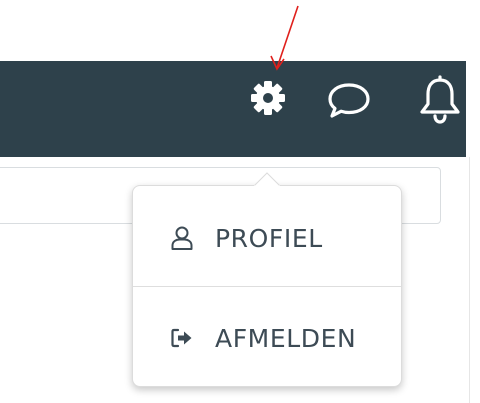 The width and height of the screenshot is (480, 403). Describe the element at coordinates (267, 179) in the screenshot. I see `dropdown-caret` at that location.